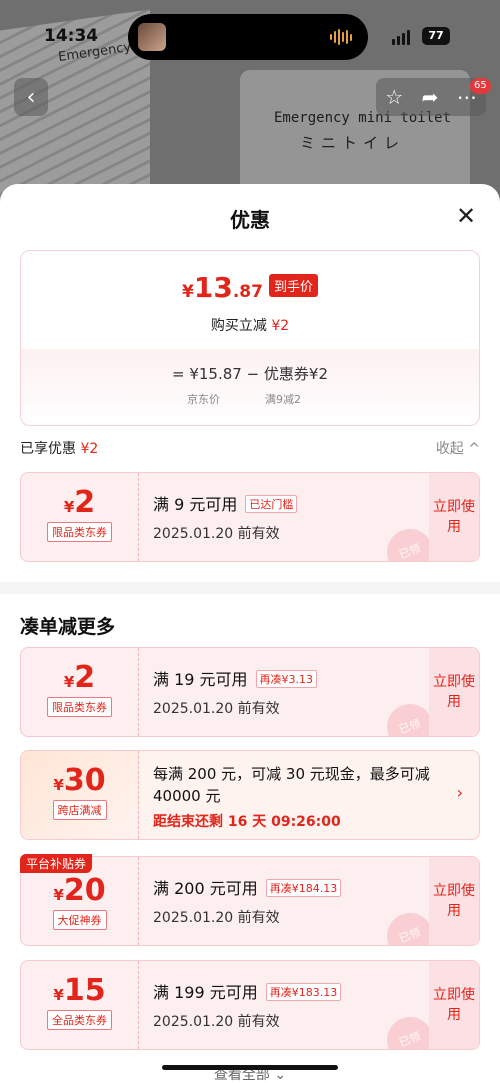 This screenshot has height=1083, width=500. What do you see at coordinates (250, 220) in the screenshot?
I see `sheet-title: 优惠` at bounding box center [250, 220].